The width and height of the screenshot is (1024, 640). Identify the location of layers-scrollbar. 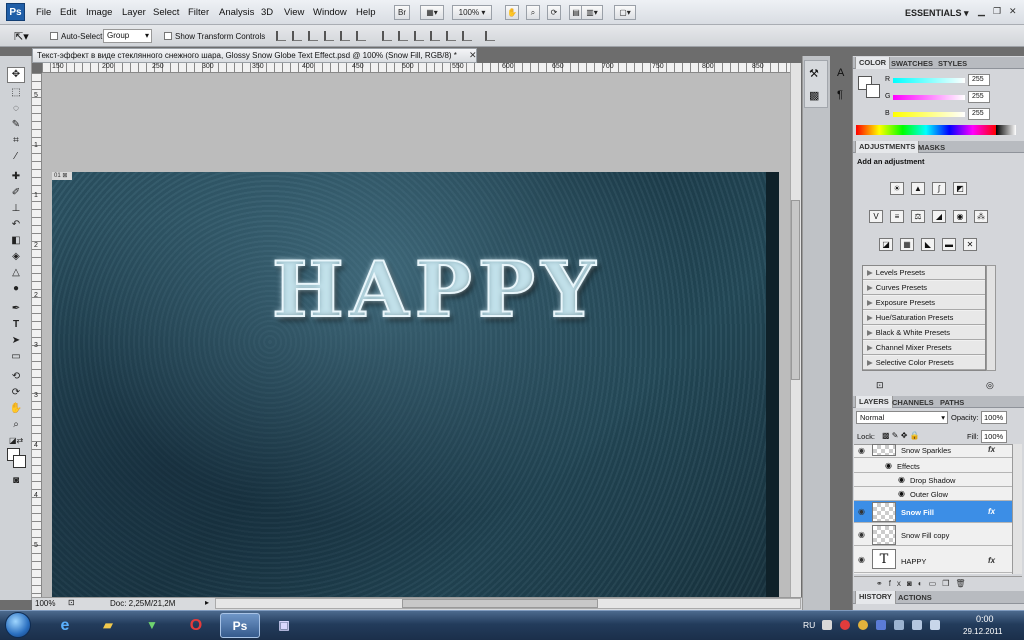
(1017, 509).